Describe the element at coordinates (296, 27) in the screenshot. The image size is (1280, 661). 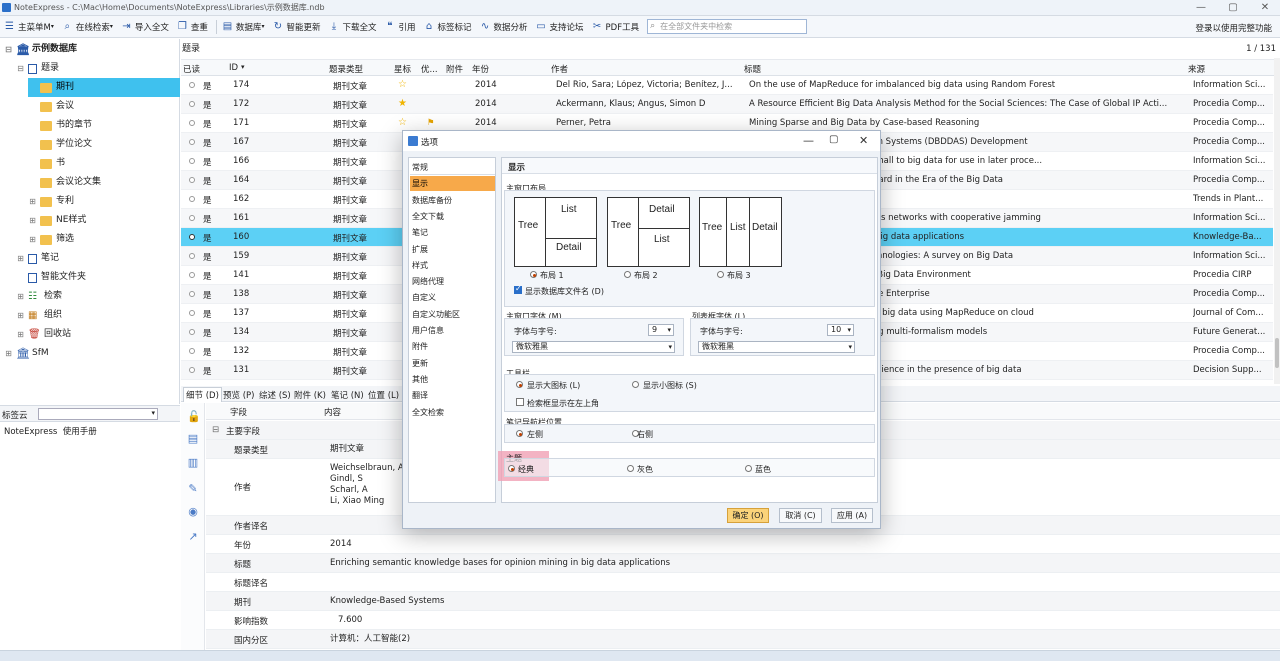
I see `smart-update-button: ↻ 智能更新` at that location.